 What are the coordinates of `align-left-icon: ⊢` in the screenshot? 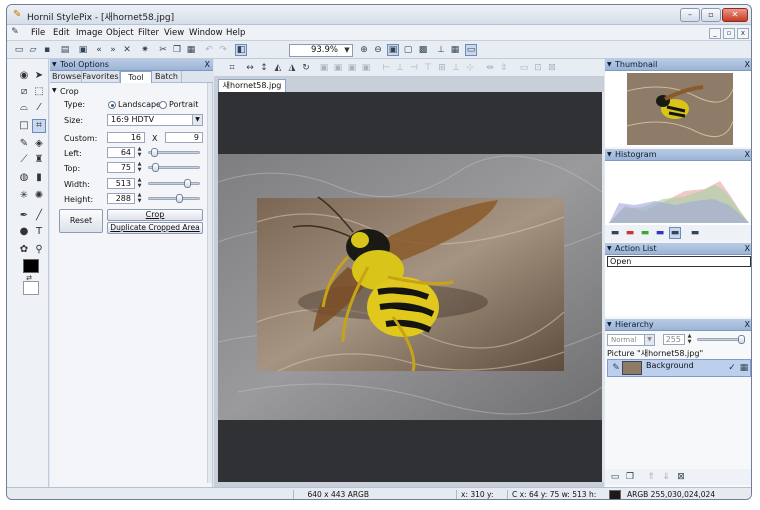 It's located at (386, 68).